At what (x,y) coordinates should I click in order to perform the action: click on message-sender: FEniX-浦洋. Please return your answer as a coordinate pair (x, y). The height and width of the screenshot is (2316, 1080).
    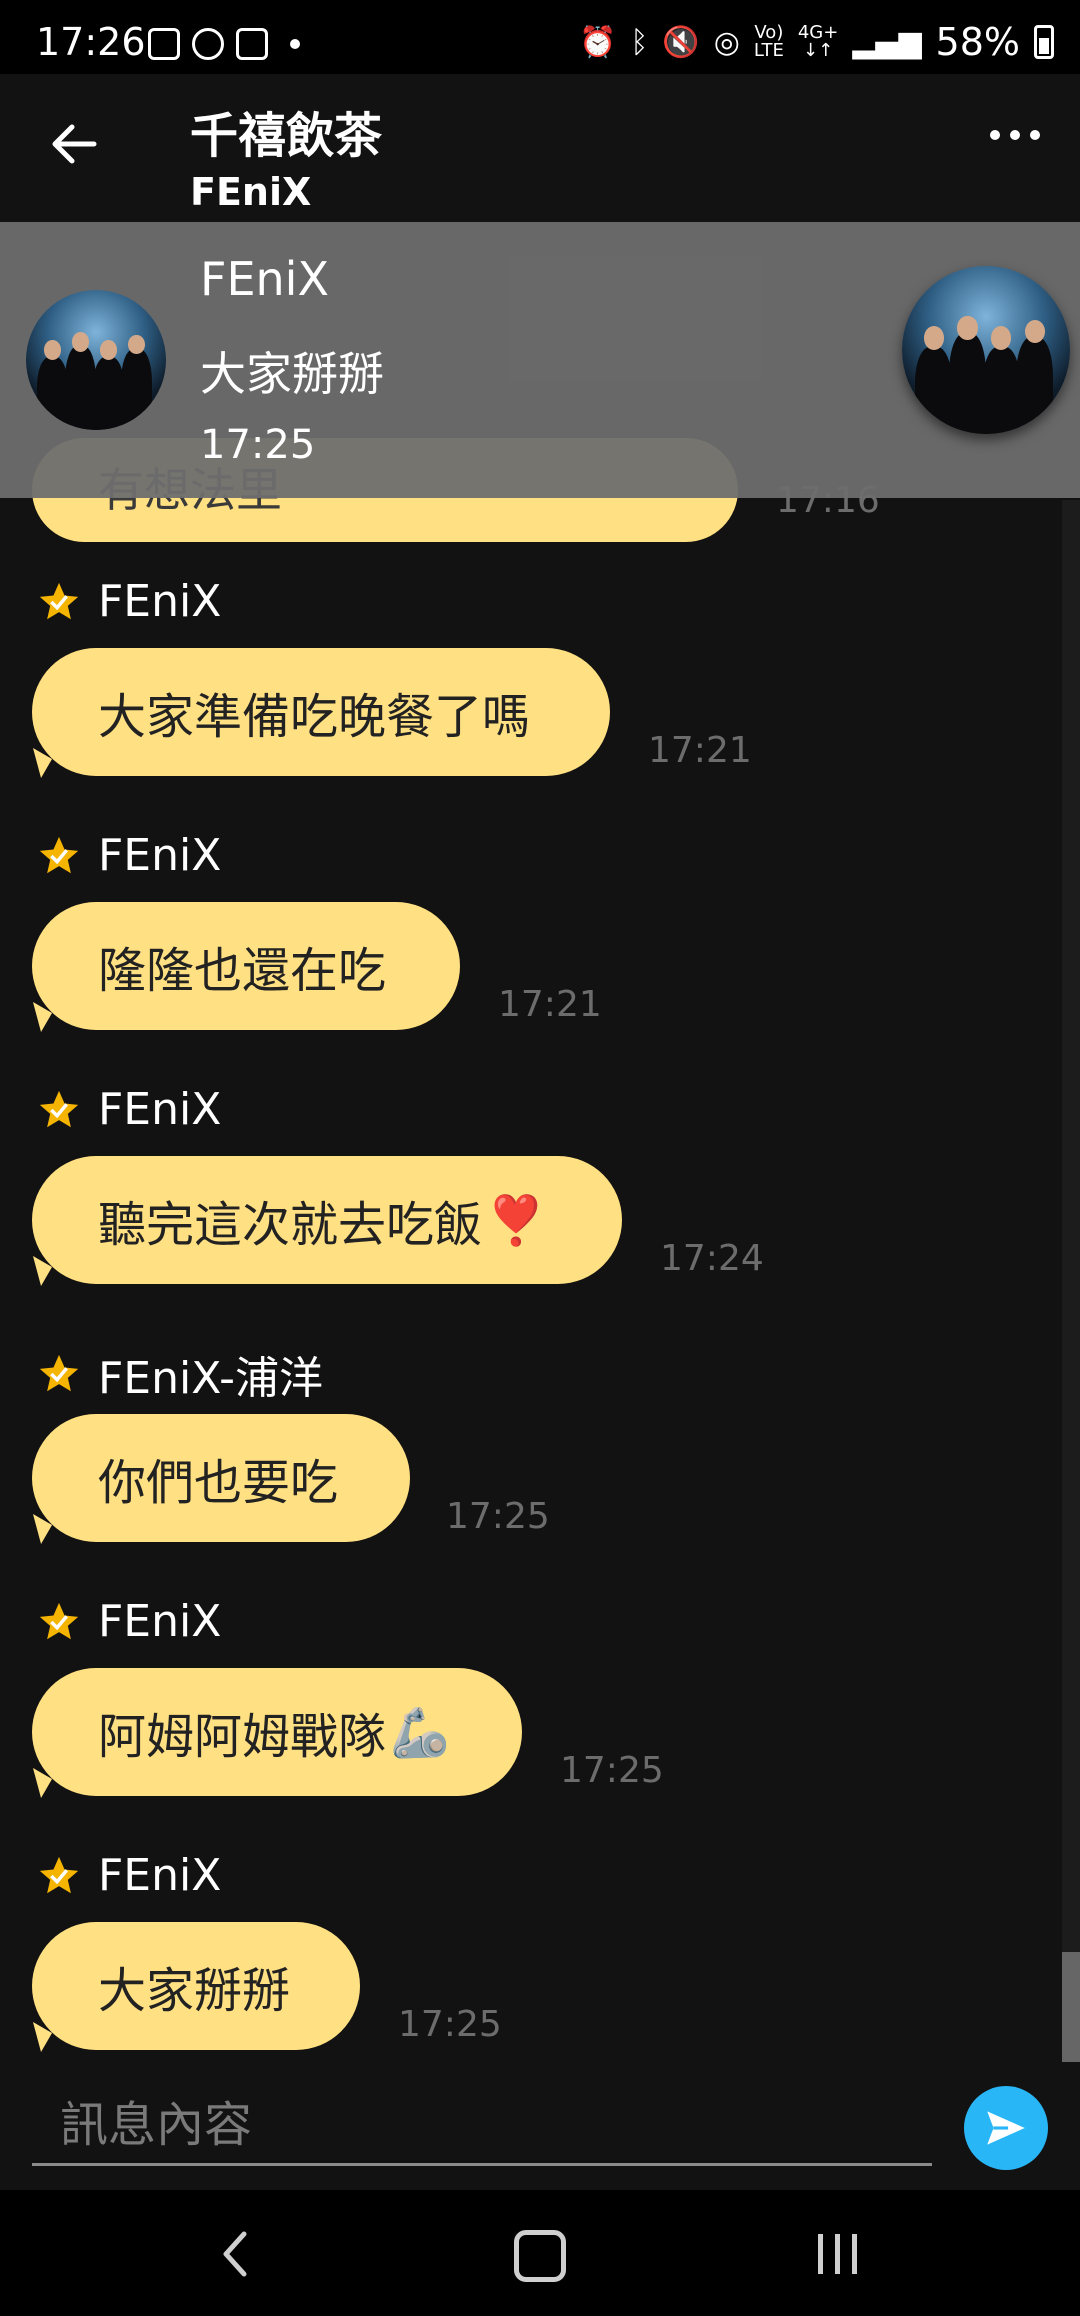
    Looking at the image, I should click on (179, 1374).